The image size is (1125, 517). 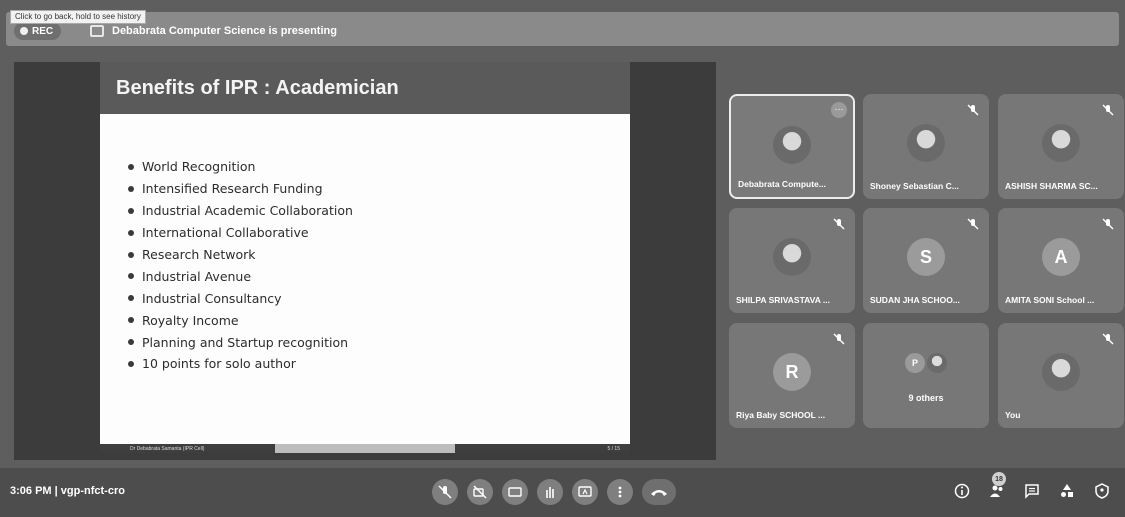 I want to click on list-item: Industrial Avenue, so click(x=379, y=276).